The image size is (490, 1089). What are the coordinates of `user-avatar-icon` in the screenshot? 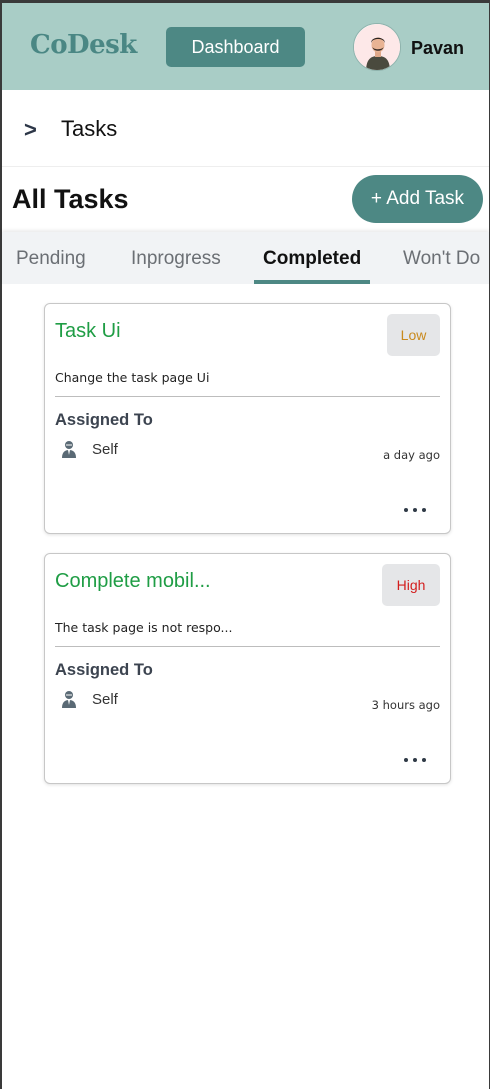 It's located at (377, 47).